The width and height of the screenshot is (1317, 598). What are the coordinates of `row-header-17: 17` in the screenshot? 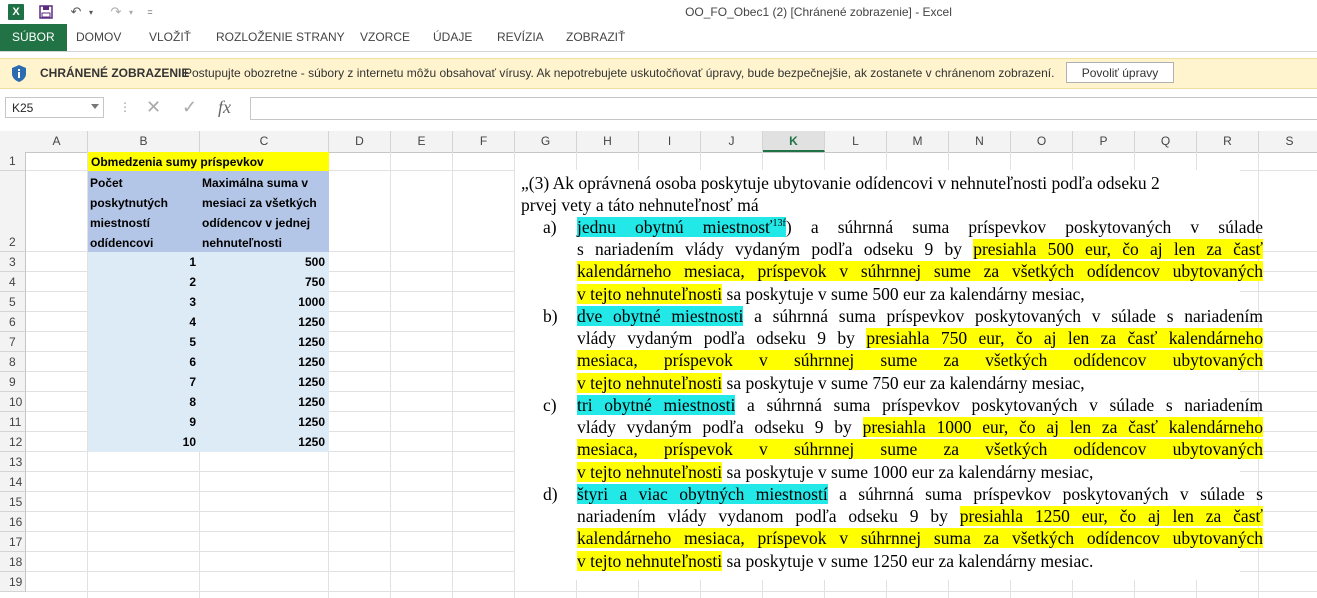 It's located at (13, 542).